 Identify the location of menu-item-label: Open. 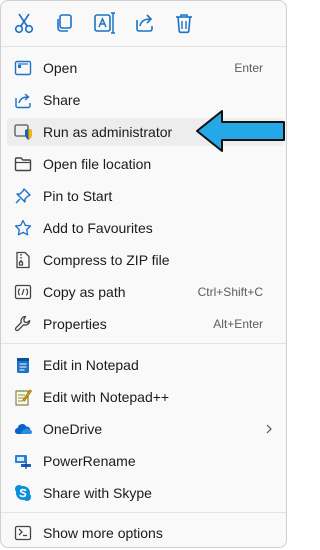
(60, 68).